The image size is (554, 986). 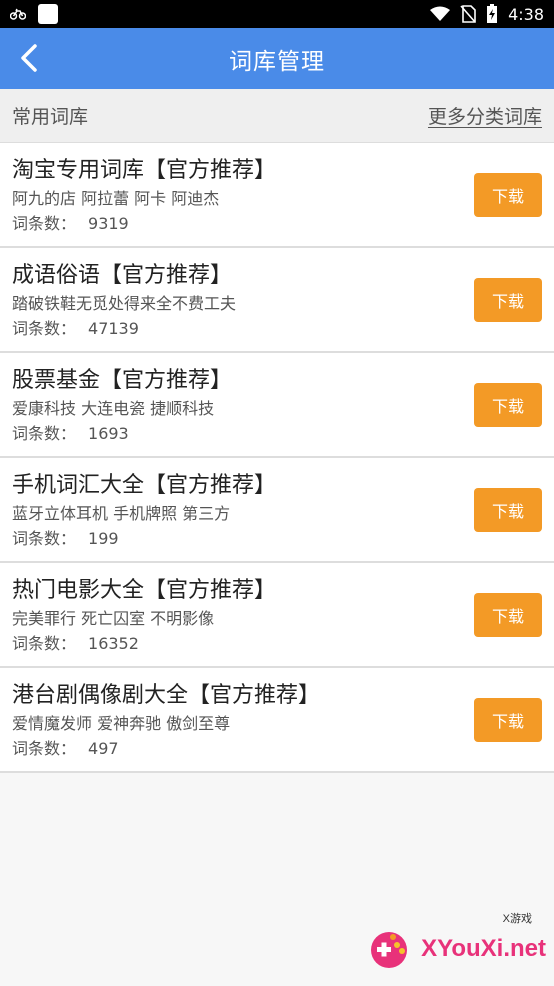 What do you see at coordinates (277, 405) in the screenshot?
I see `list-item: 股票基金【官方推荐】 爱康科技 大连电瓷 捷顺科技 词条数： 1693 下载` at bounding box center [277, 405].